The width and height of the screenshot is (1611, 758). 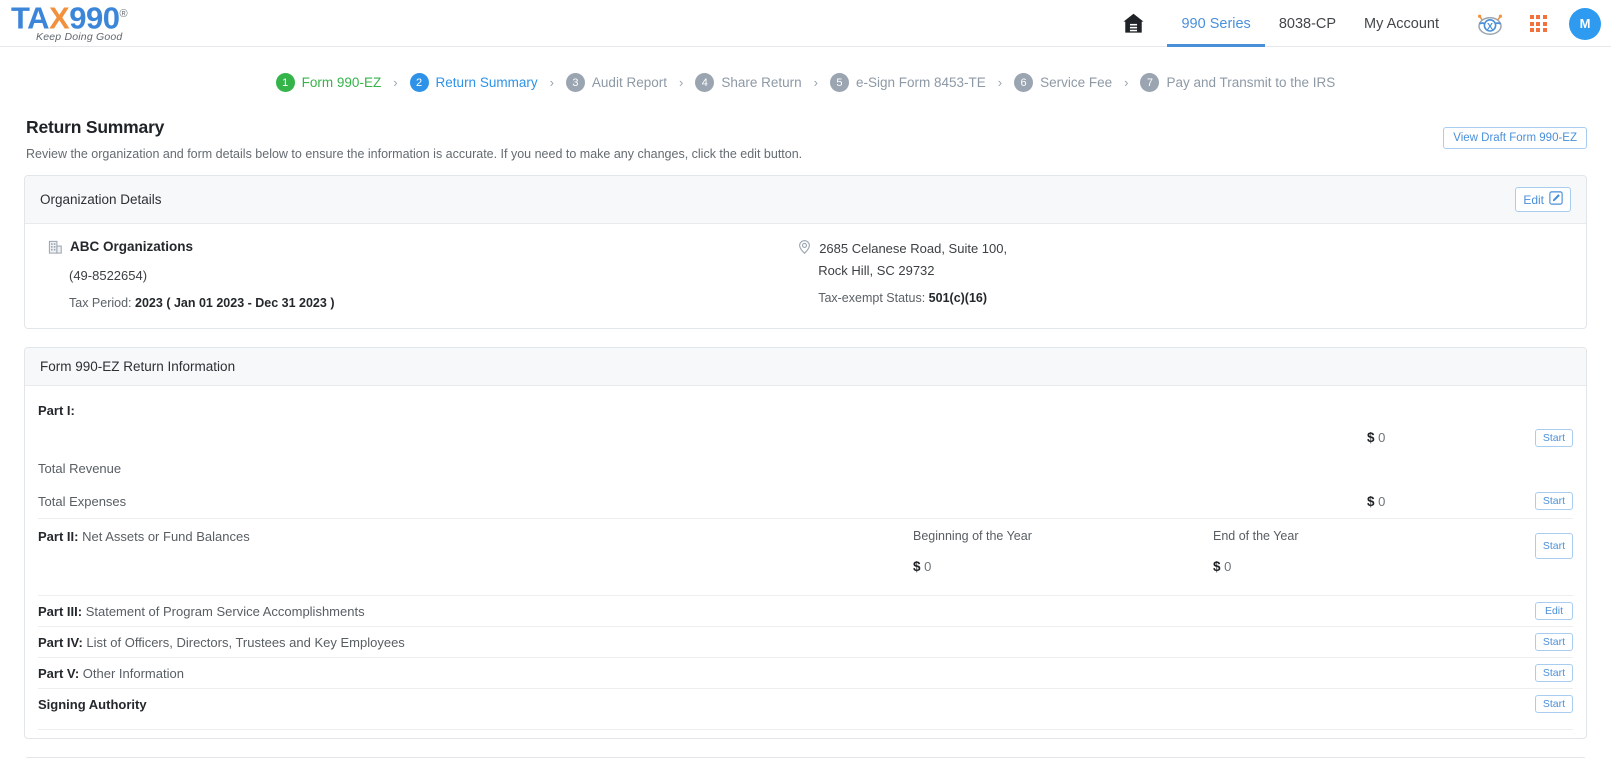 I want to click on robot-assistant-icon: X, so click(x=1490, y=23).